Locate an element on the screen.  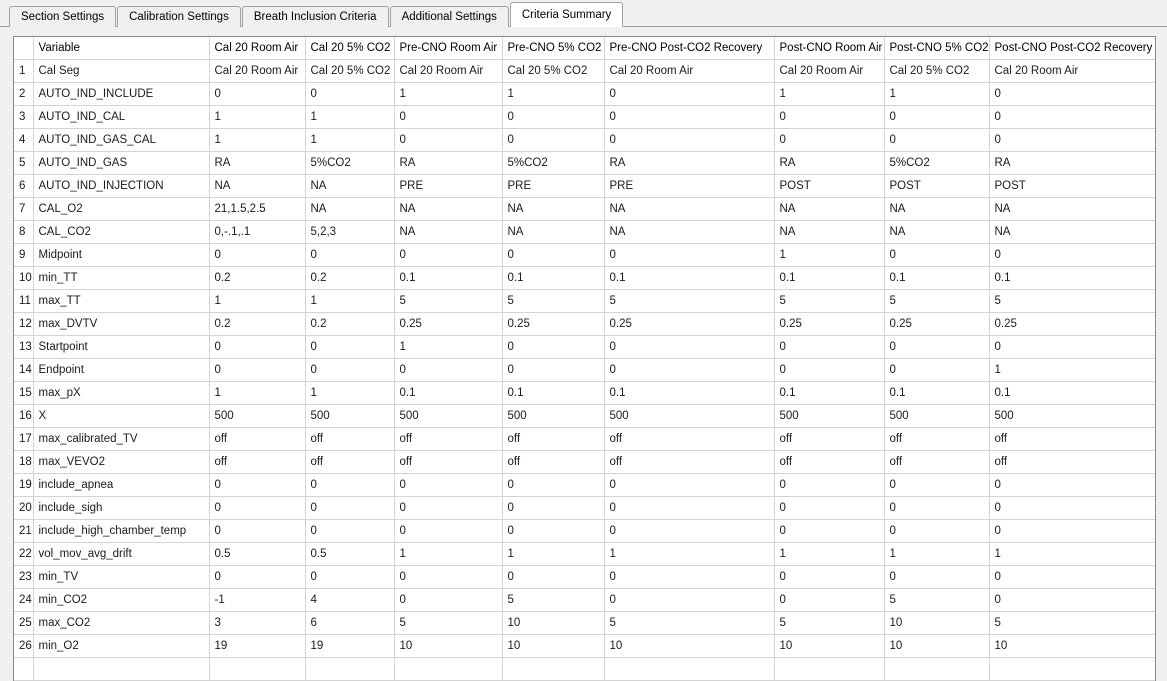
data-cell: 5%CO2 is located at coordinates (553, 163).